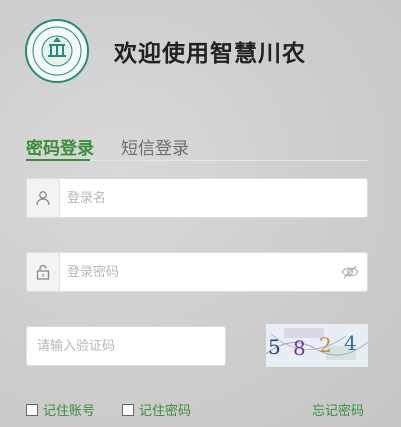 This screenshot has height=427, width=401. What do you see at coordinates (58, 160) in the screenshot?
I see `active-tab-indicator` at bounding box center [58, 160].